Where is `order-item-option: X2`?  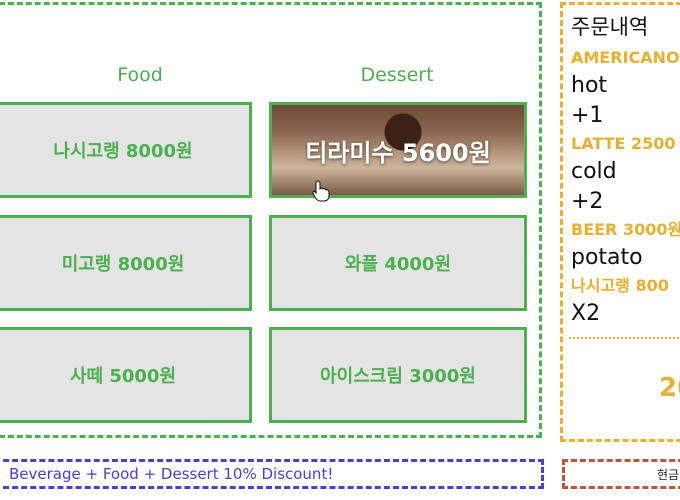 order-item-option: X2 is located at coordinates (586, 313).